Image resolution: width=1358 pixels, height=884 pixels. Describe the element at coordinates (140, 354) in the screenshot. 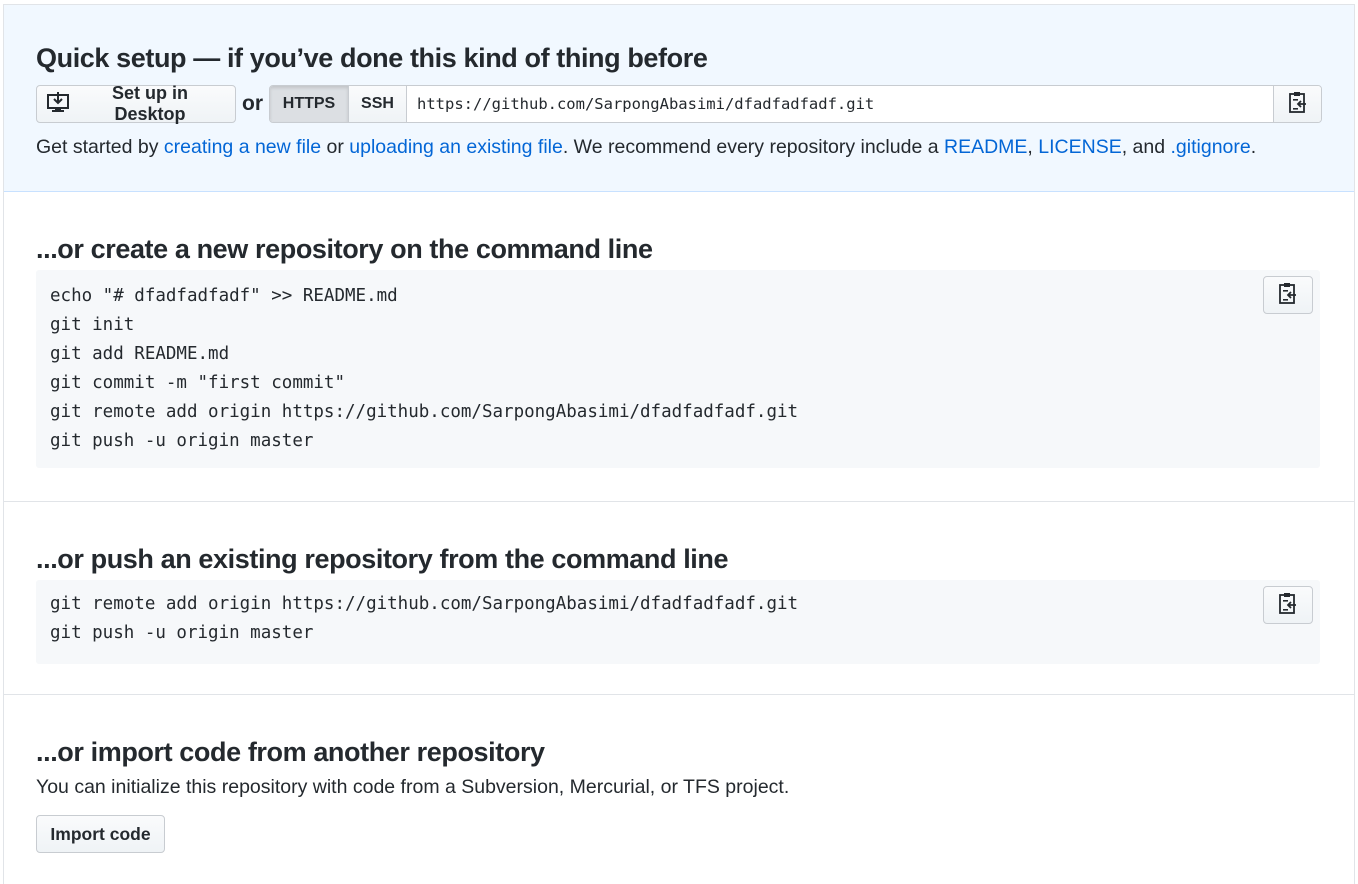

I see `code-line: git add README.md` at that location.